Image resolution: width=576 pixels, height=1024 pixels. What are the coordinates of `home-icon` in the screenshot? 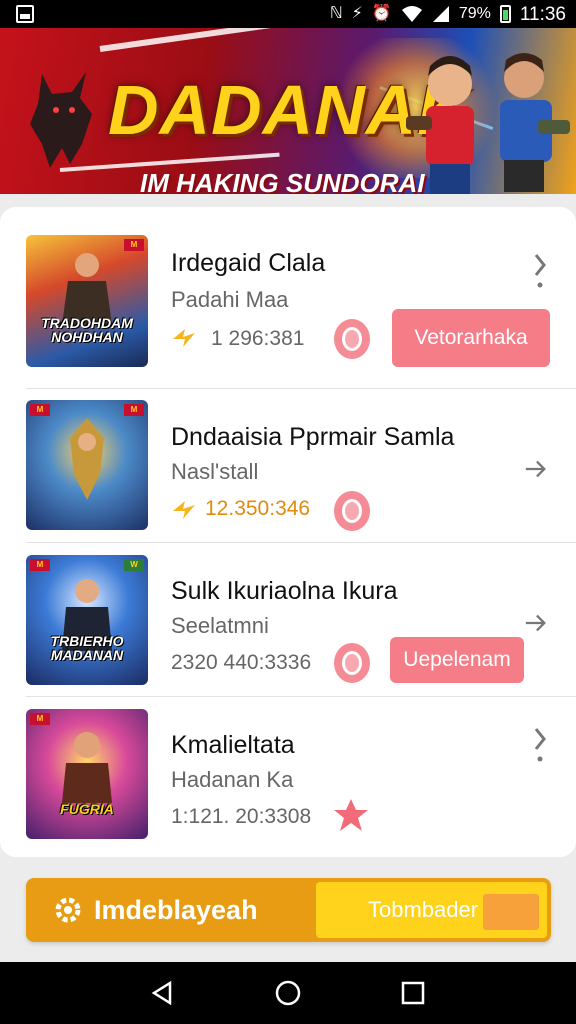 It's located at (288, 993).